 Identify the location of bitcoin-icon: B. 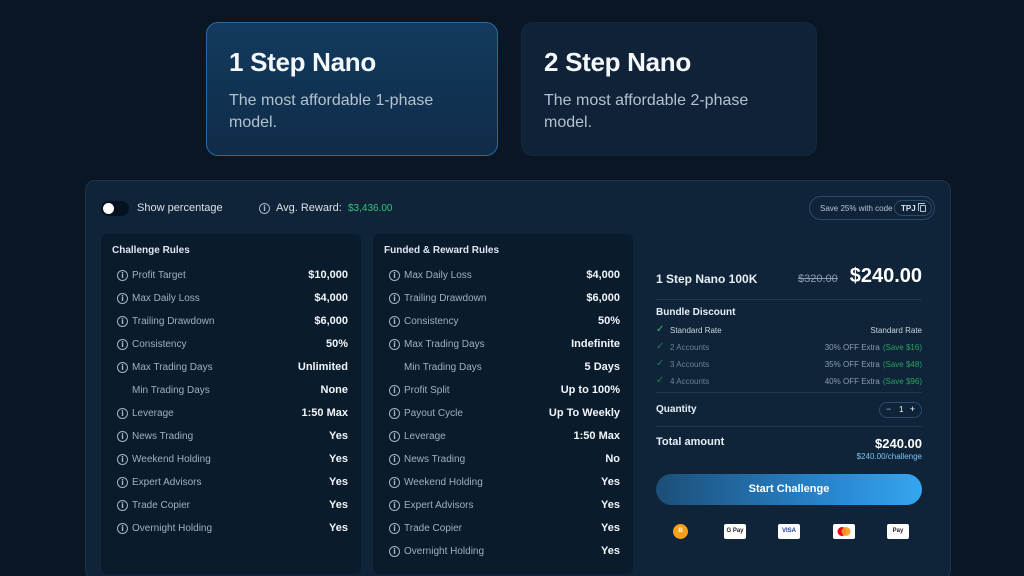
(680, 531).